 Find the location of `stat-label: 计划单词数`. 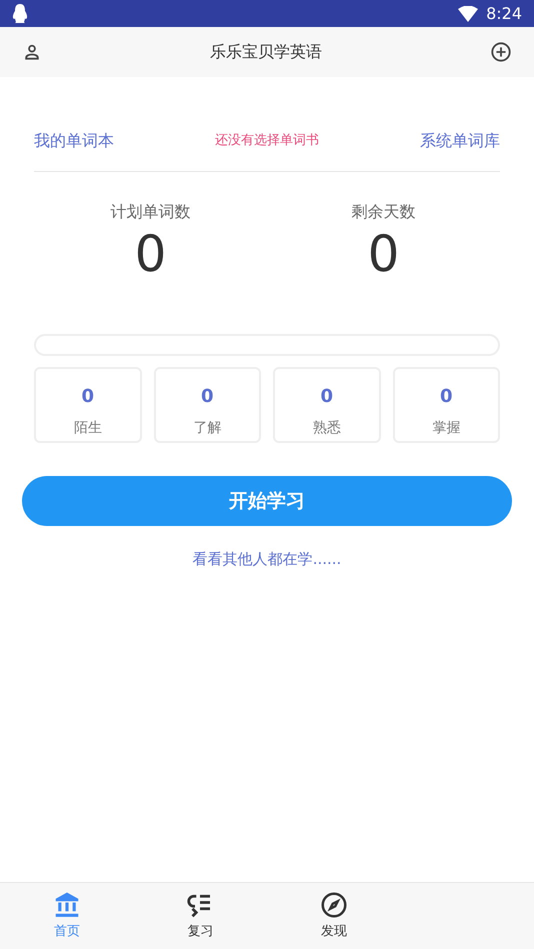

stat-label: 计划单词数 is located at coordinates (150, 212).